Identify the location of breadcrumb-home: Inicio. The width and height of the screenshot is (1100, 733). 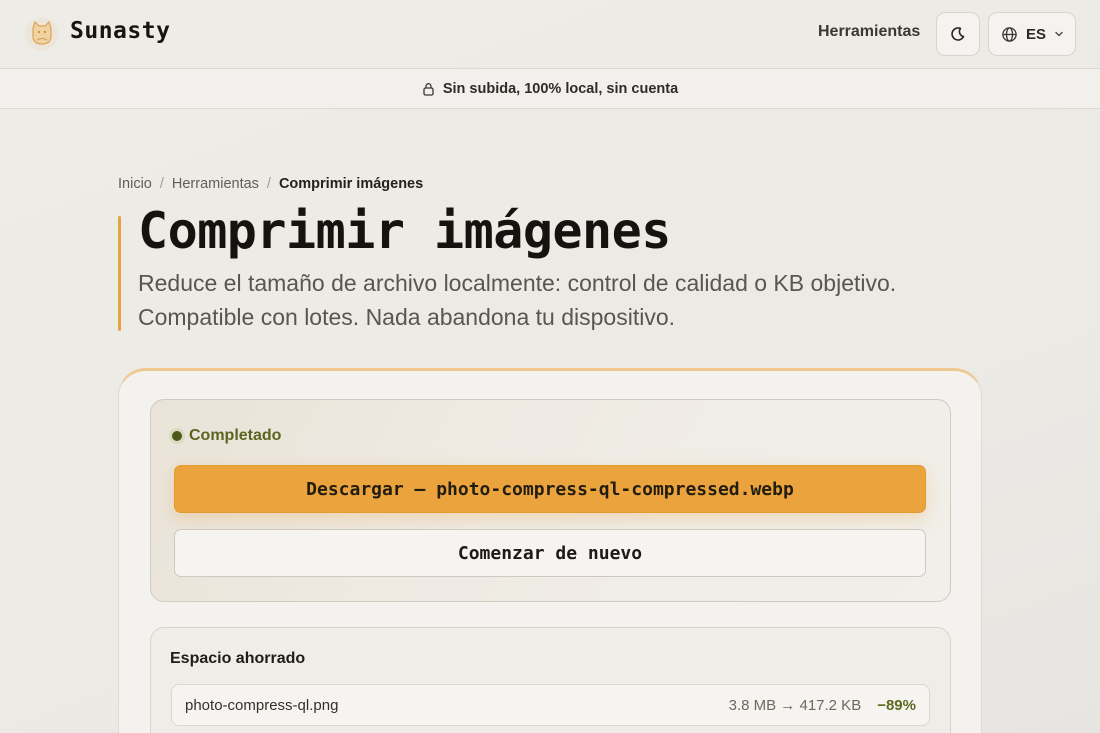
(135, 184).